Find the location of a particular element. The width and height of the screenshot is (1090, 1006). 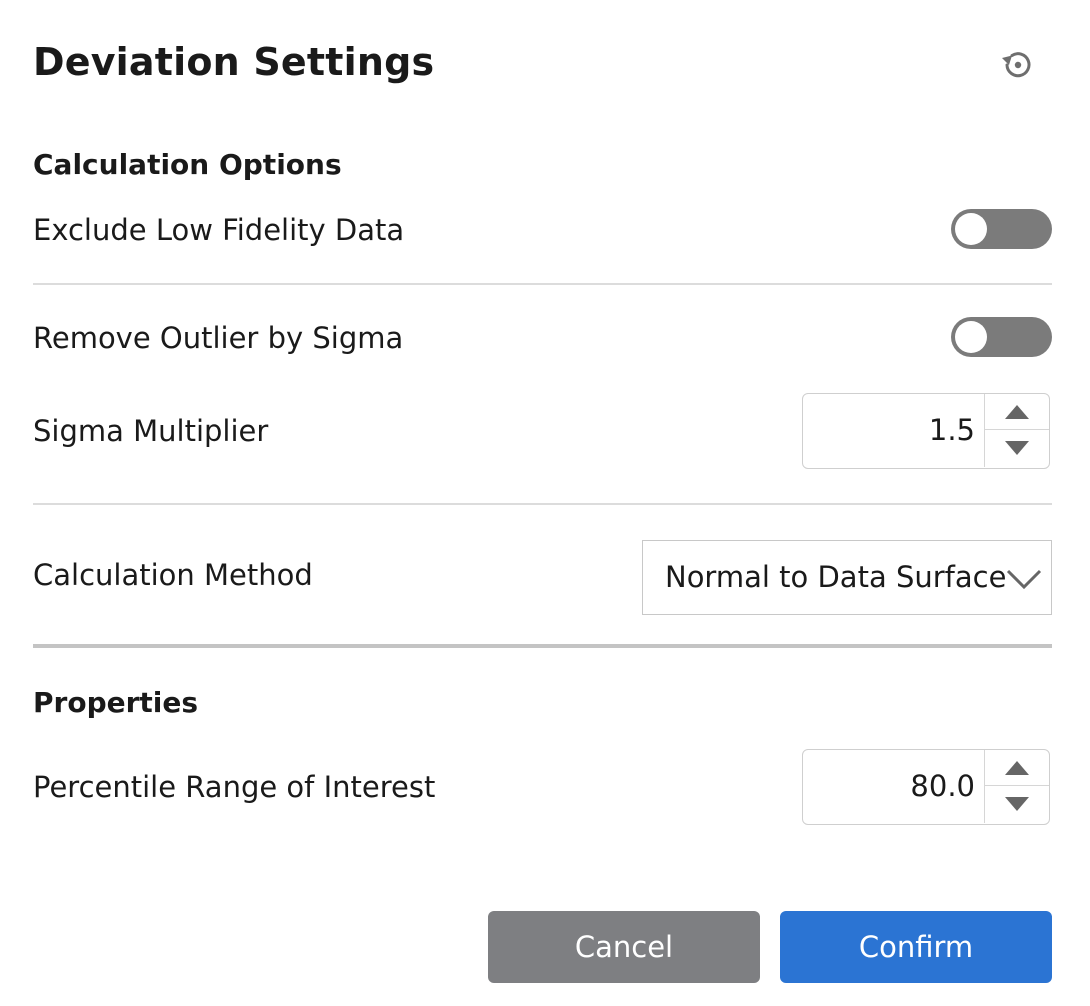

calculation-method-select: Normal to Data Surface is located at coordinates (847, 577).